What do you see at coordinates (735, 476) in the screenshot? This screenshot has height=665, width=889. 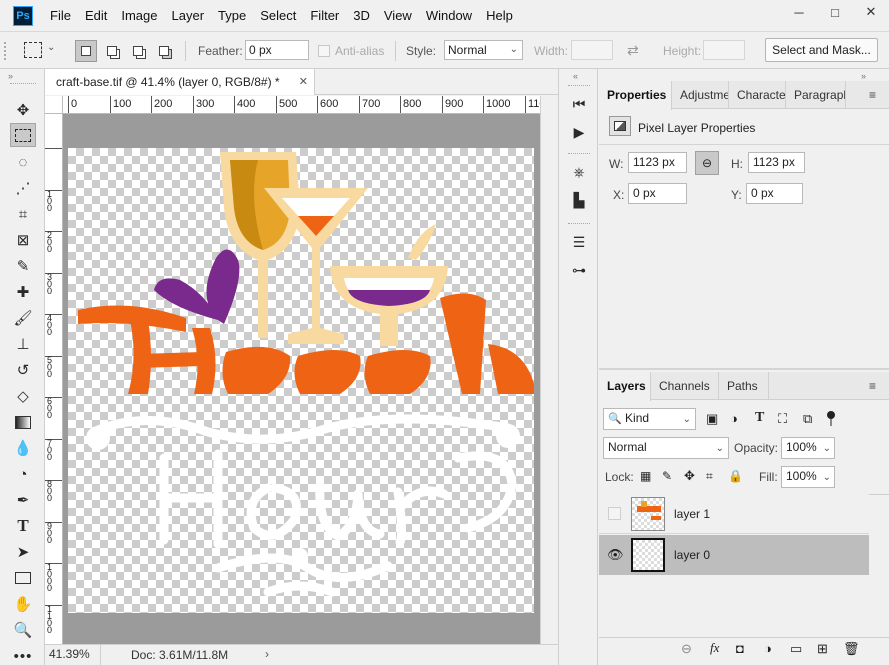 I see `lock-all-icon: 🔒` at bounding box center [735, 476].